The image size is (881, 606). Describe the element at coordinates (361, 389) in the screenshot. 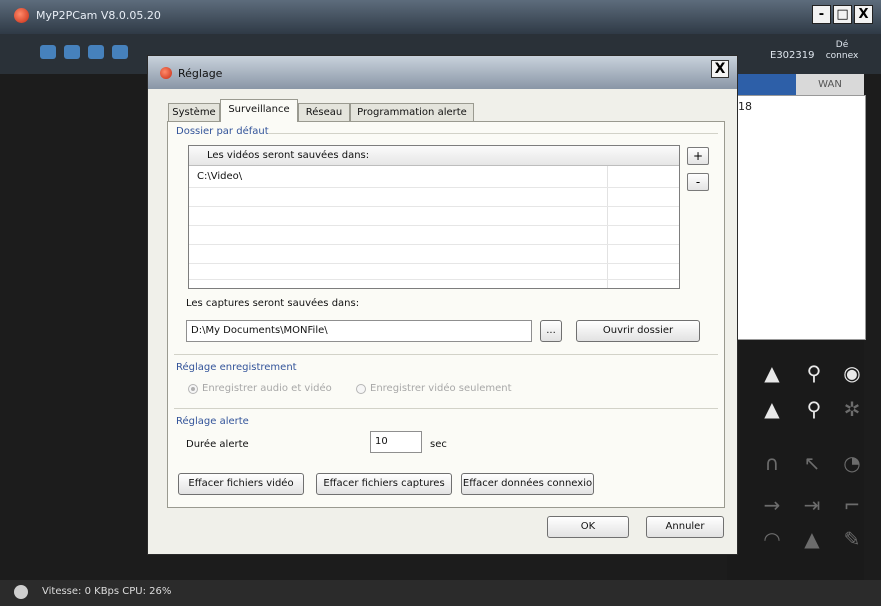

I see `radio-video-only` at that location.